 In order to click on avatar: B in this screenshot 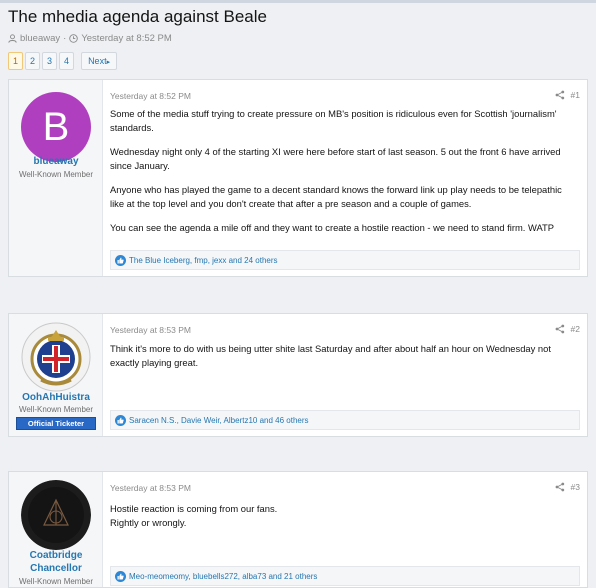, I will do `click(56, 127)`.